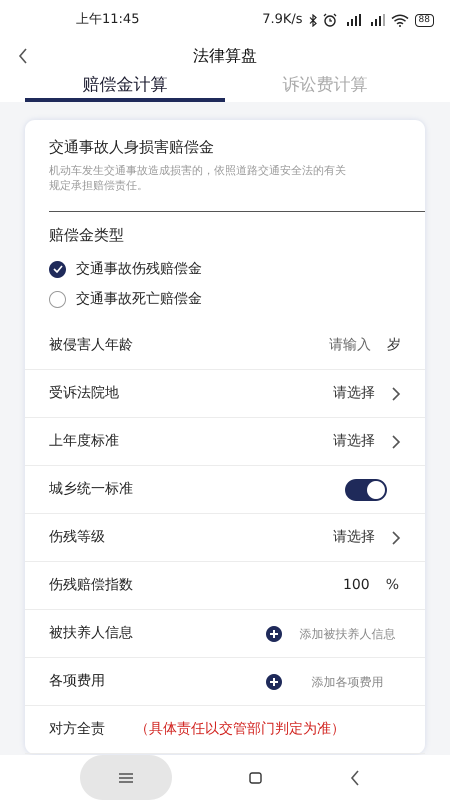 Image resolution: width=450 pixels, height=800 pixels. What do you see at coordinates (392, 585) in the screenshot?
I see `unit-label: %` at bounding box center [392, 585].